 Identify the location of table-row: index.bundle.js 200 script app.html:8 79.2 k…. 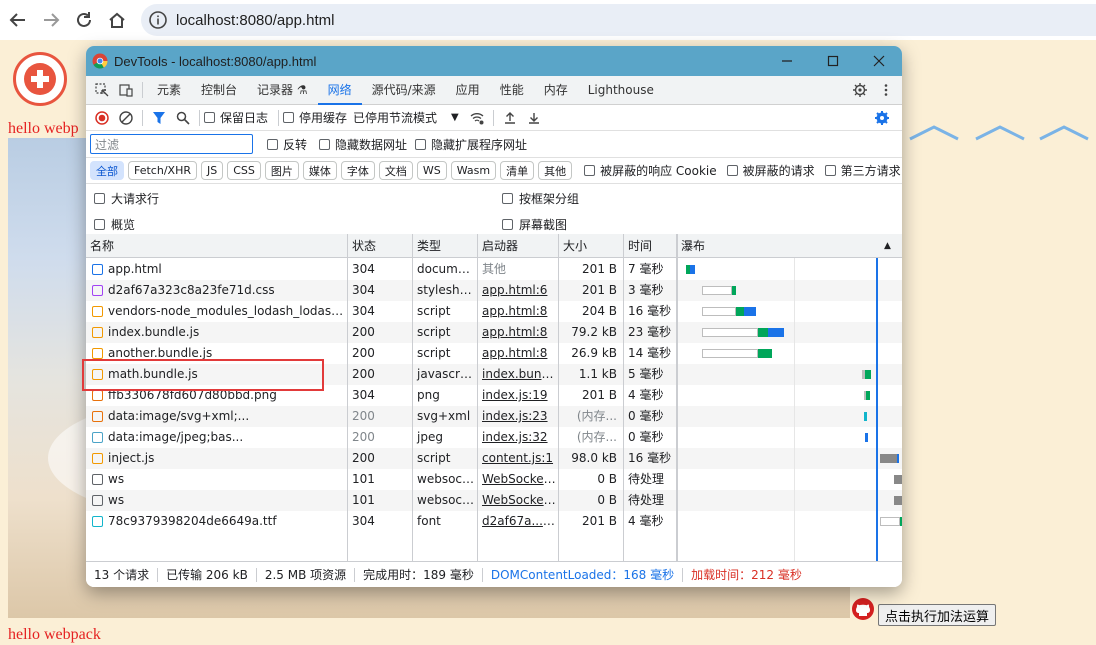
(494, 332).